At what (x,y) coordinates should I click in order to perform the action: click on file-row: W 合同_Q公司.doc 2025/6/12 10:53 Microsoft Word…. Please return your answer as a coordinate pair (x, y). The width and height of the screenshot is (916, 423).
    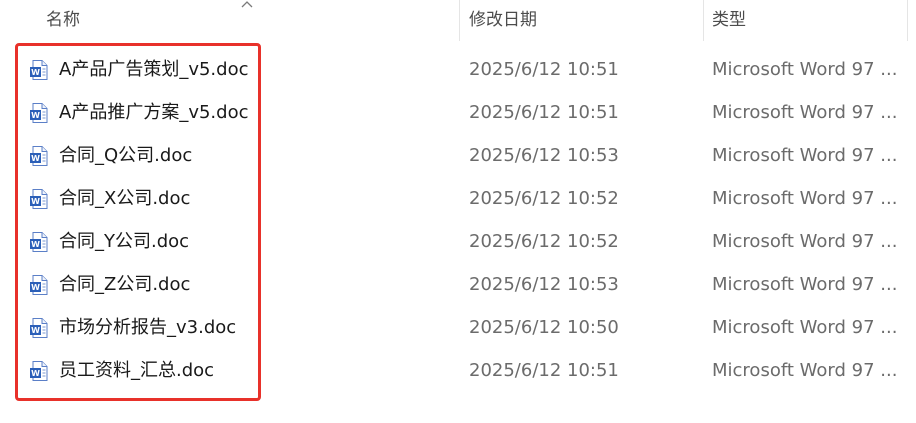
    Looking at the image, I should click on (458, 155).